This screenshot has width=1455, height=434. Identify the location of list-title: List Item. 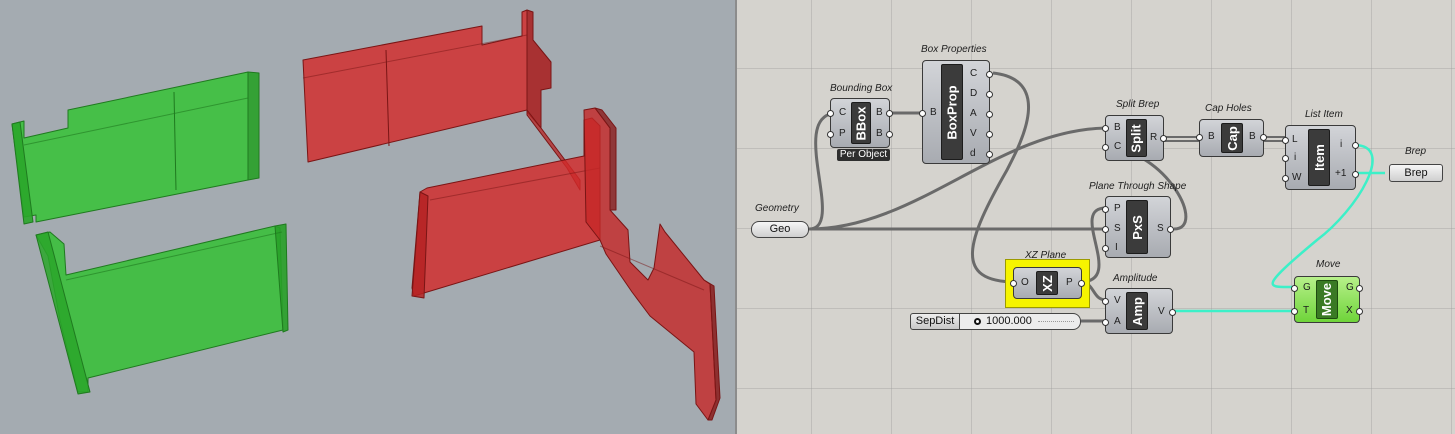
(1324, 114).